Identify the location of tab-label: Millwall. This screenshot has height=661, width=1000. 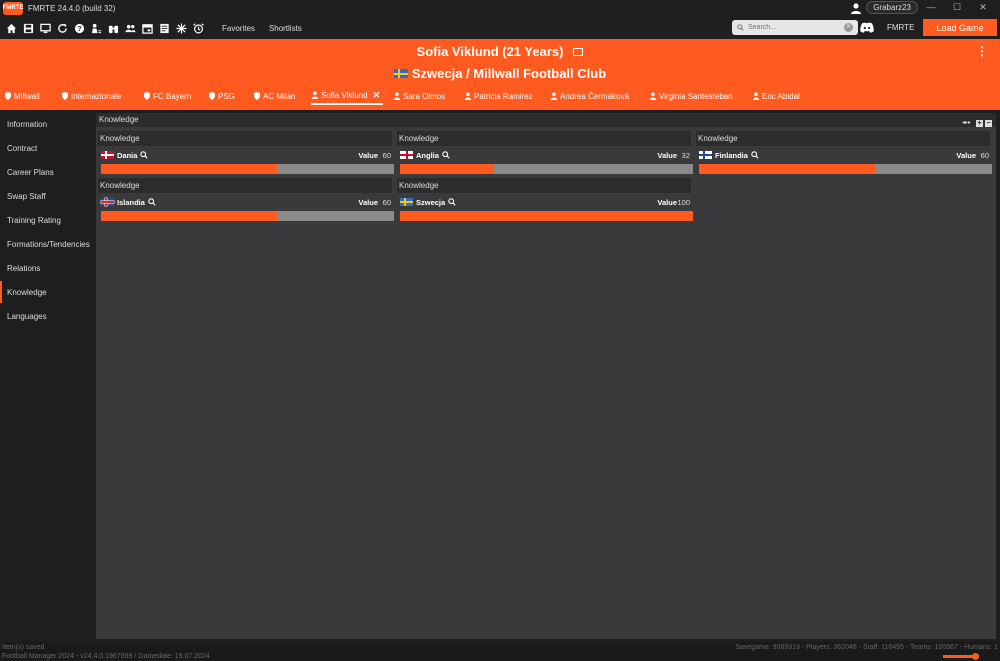
(27, 96).